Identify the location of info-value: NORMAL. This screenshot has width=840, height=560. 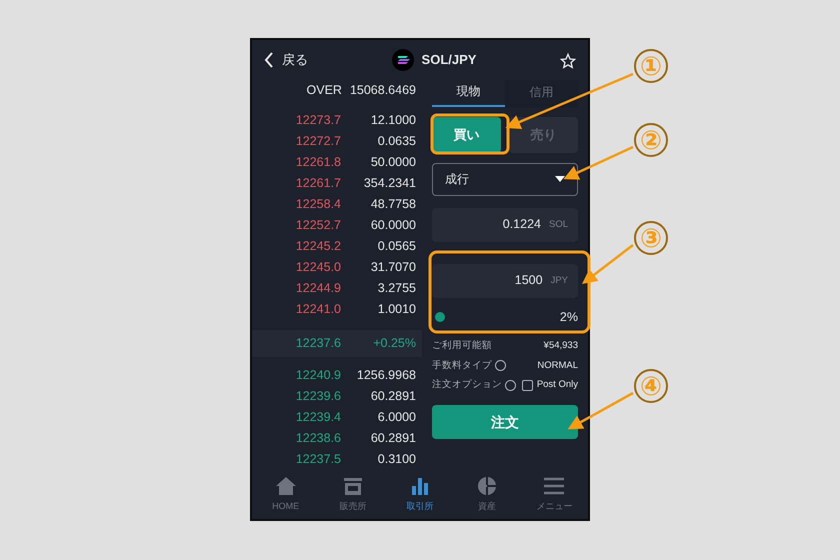
(557, 365).